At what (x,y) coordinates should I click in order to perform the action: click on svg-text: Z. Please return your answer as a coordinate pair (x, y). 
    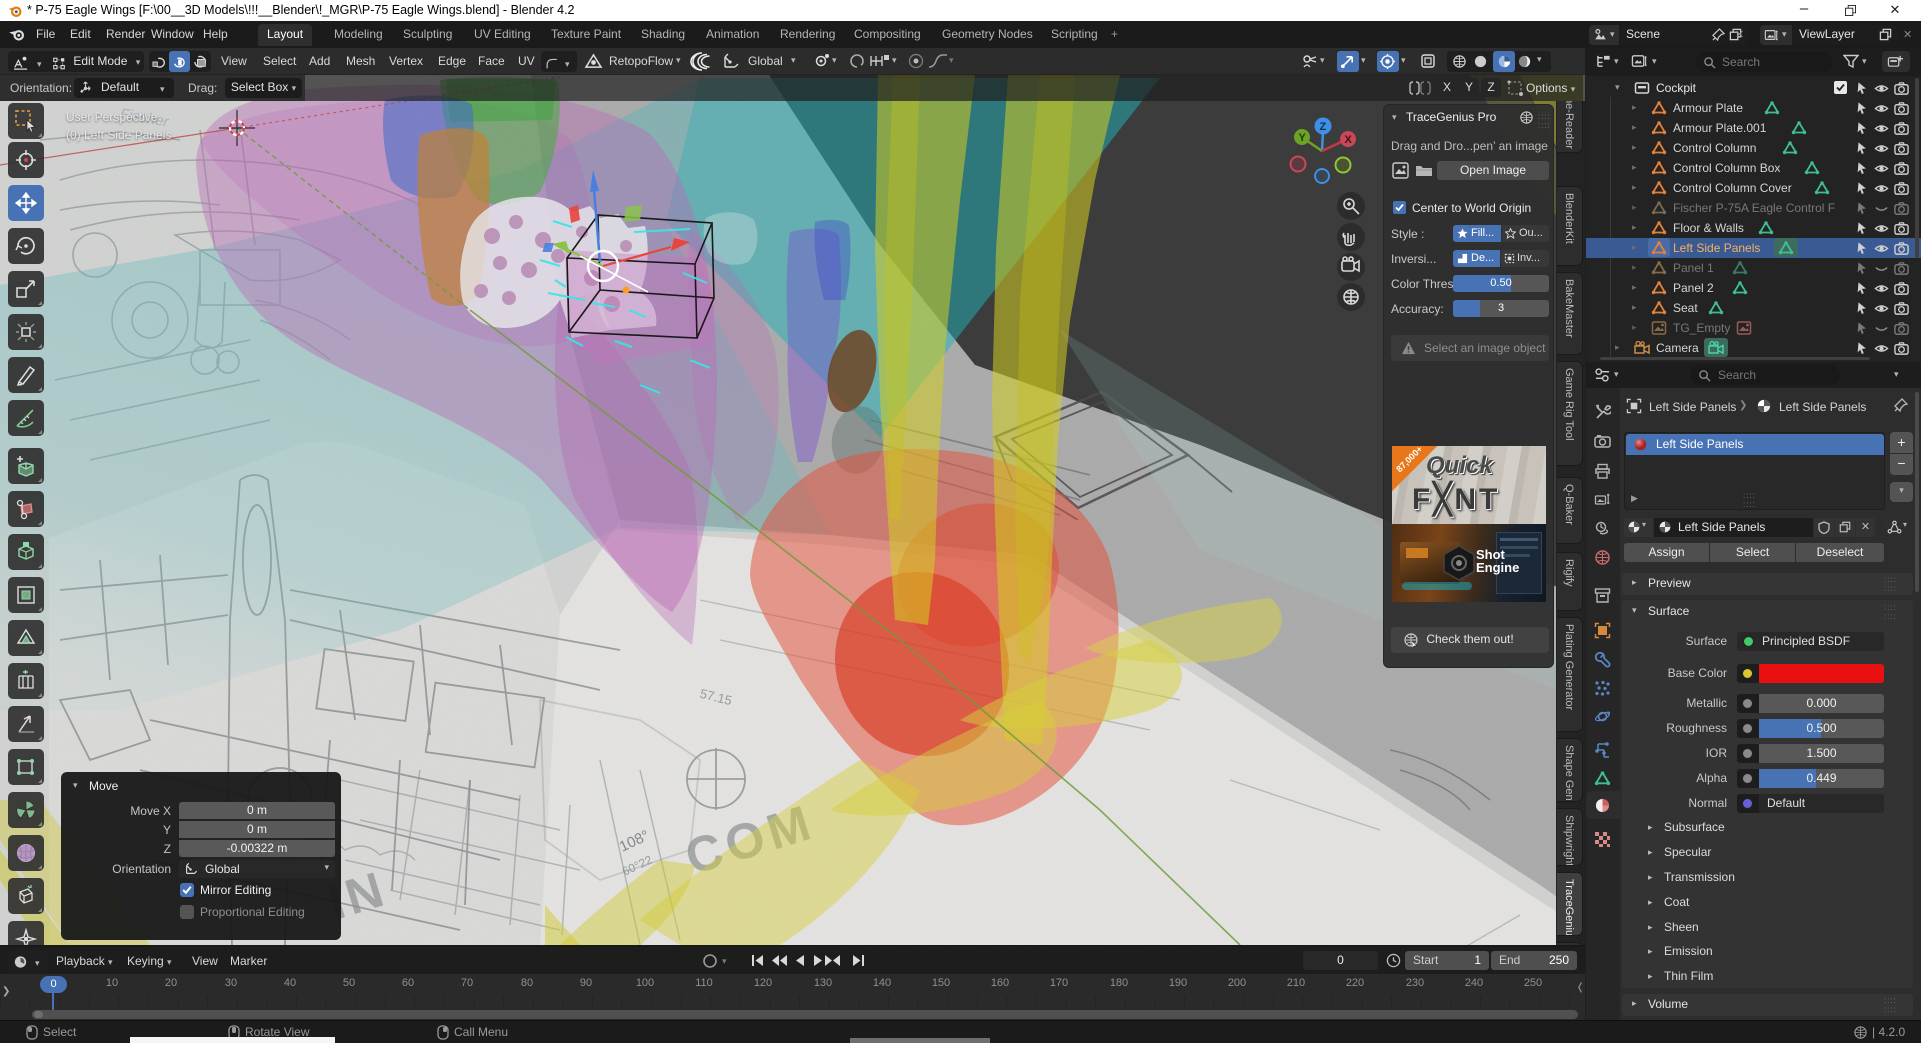
    Looking at the image, I should click on (1323, 127).